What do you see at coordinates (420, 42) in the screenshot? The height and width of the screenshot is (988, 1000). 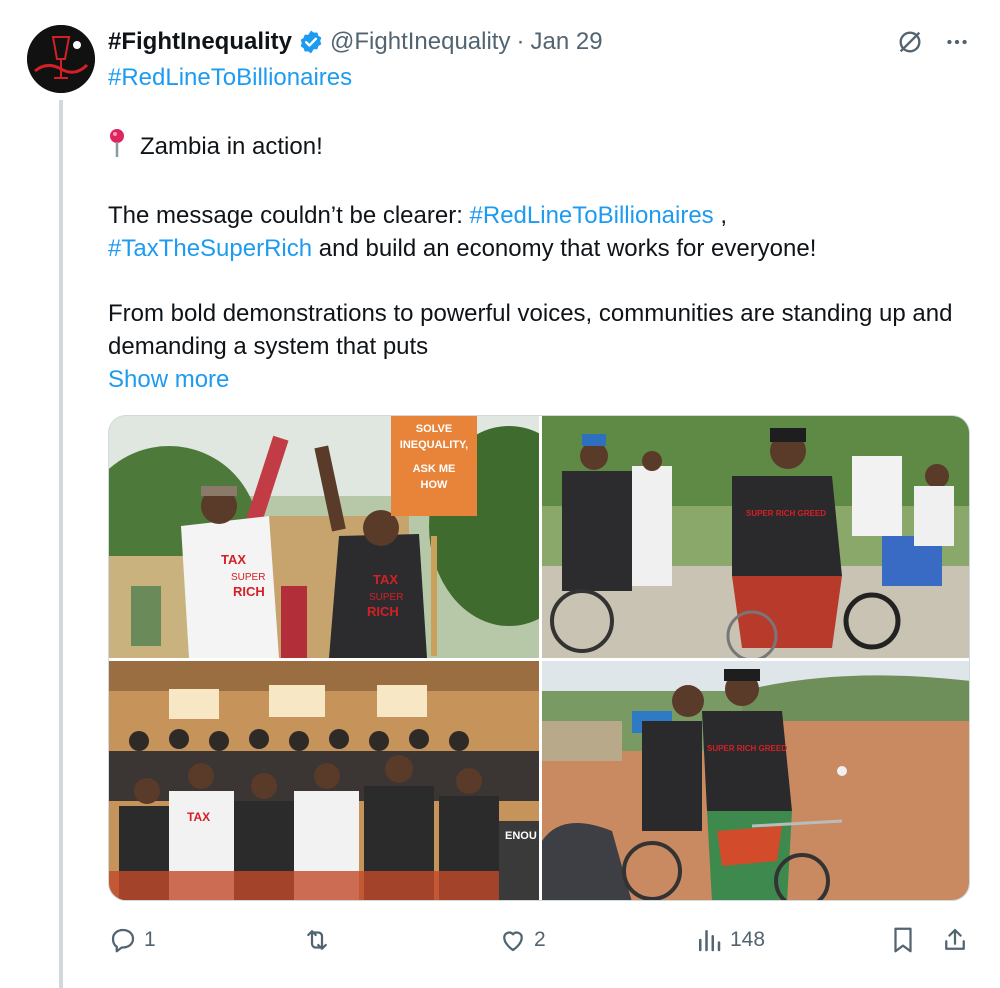 I see `handle: @FightInequality` at bounding box center [420, 42].